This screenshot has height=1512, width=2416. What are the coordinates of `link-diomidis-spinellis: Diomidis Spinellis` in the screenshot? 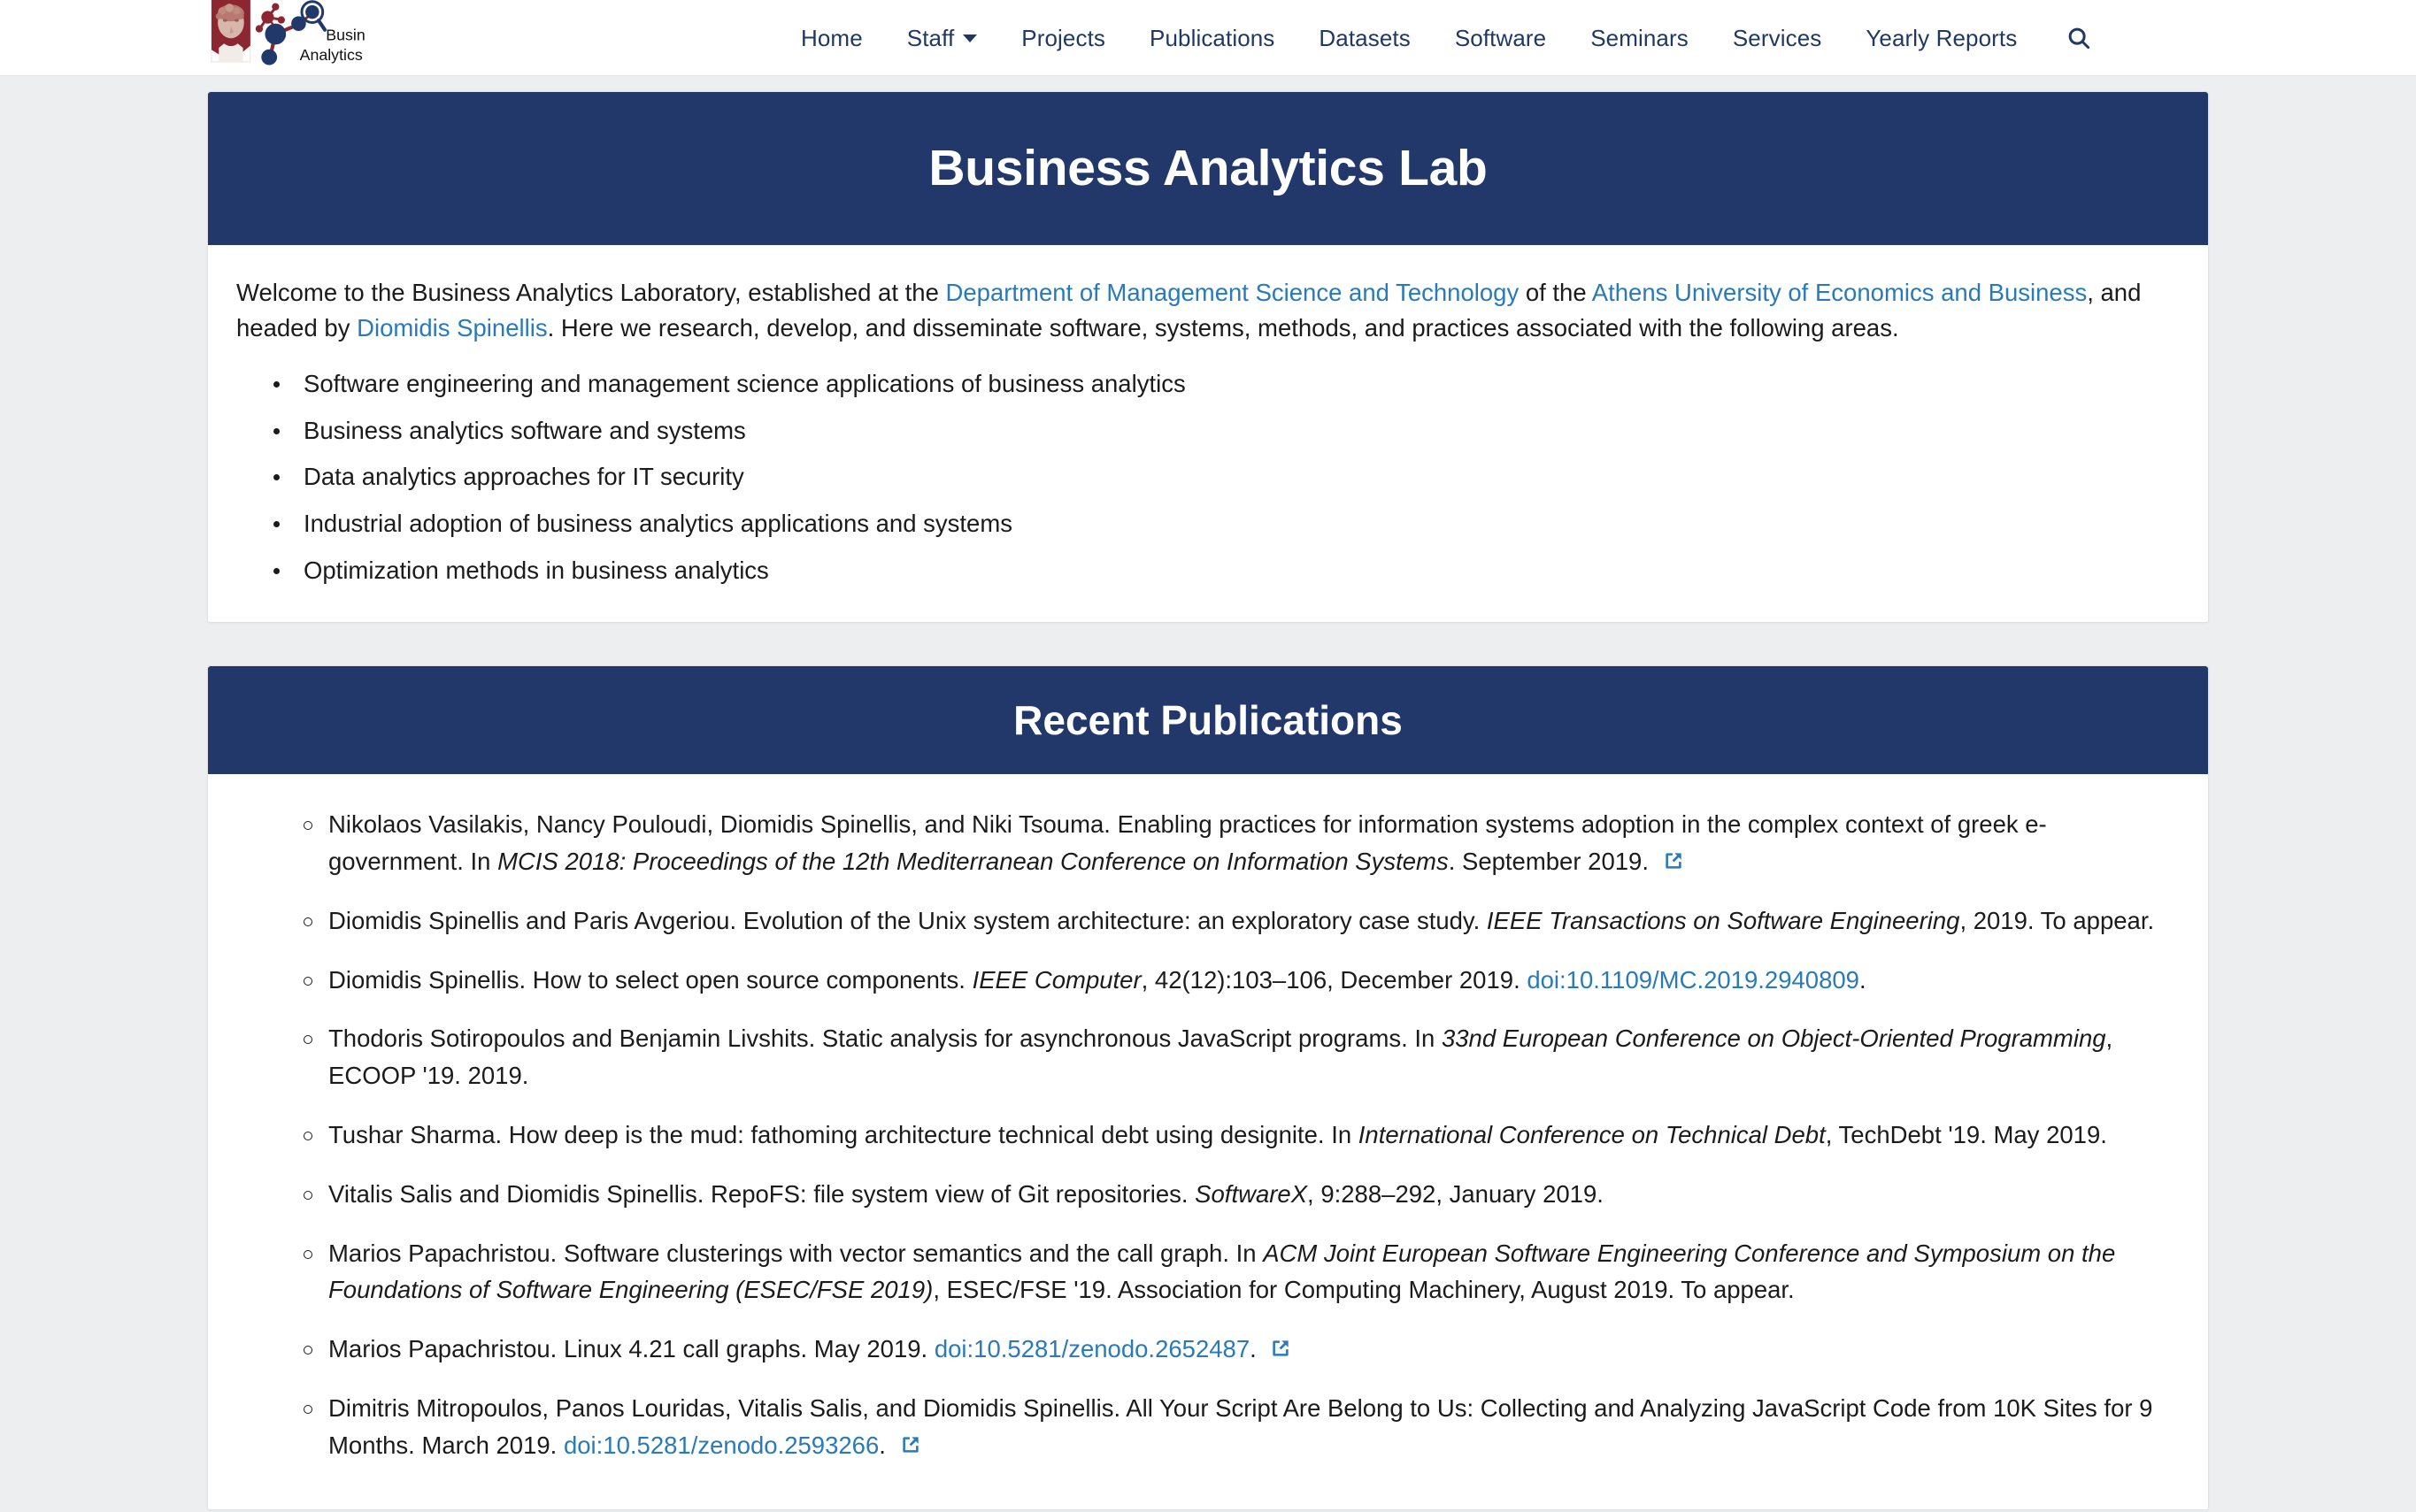 It's located at (452, 328).